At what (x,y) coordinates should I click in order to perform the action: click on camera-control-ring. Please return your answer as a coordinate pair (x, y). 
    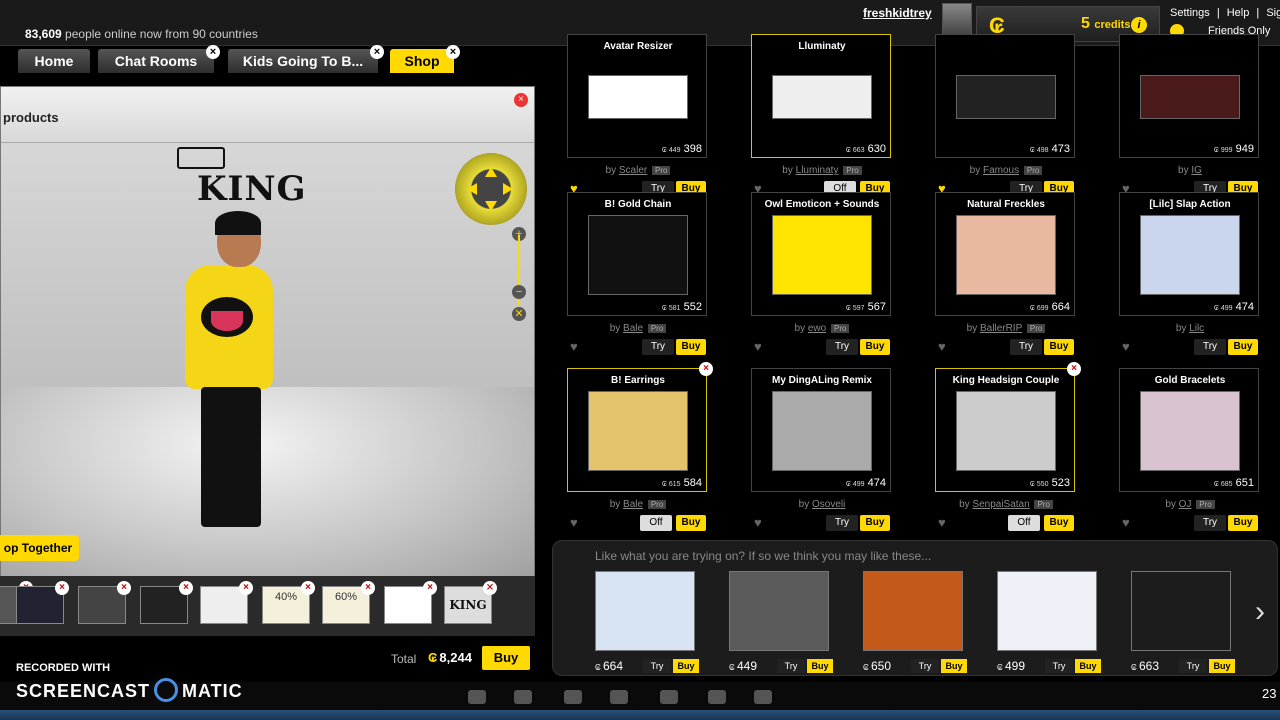
    Looking at the image, I should click on (491, 189).